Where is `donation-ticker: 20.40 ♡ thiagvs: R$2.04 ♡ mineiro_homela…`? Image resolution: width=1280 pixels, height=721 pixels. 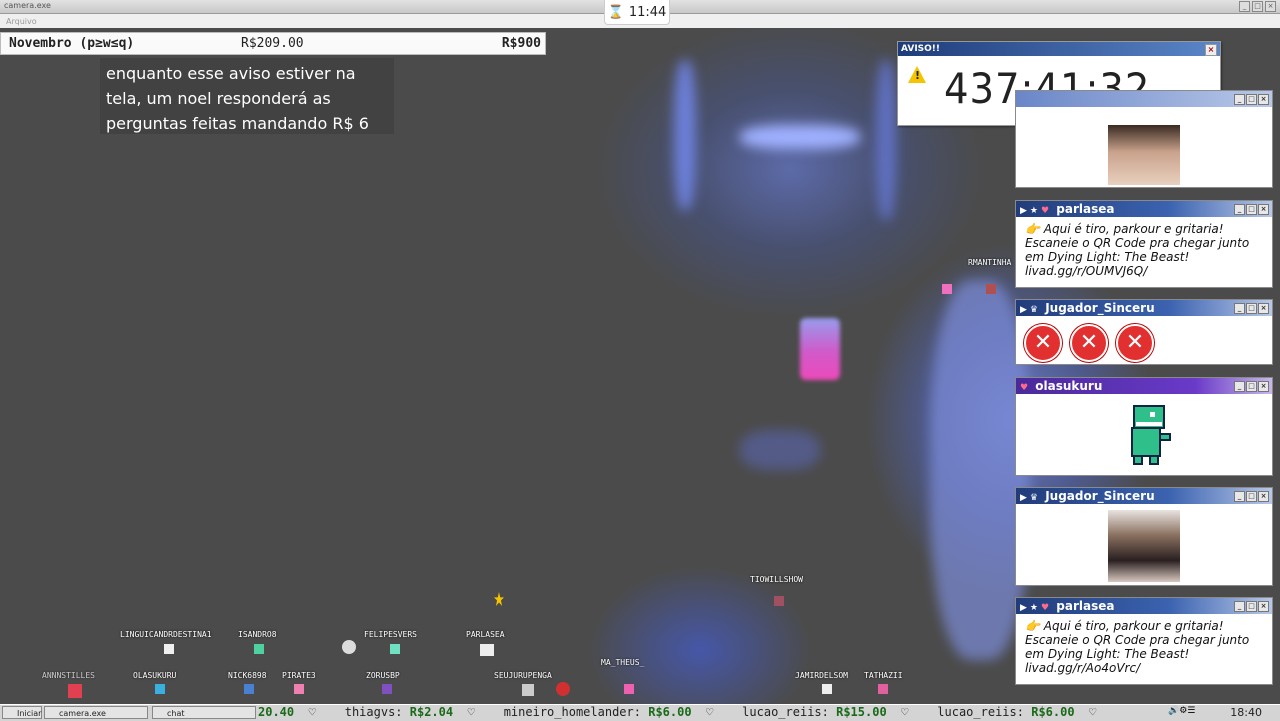 donation-ticker: 20.40 ♡ thiagvs: R$2.04 ♡ mineiro_homela… is located at coordinates (708, 712).